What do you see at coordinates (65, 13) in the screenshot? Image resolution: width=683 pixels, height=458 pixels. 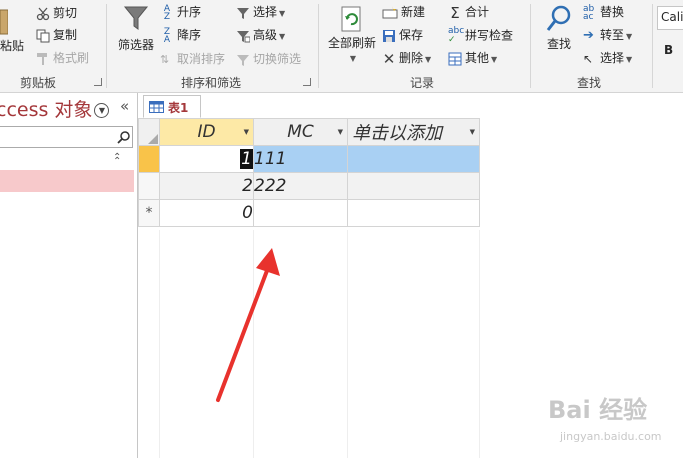 I see `cut-label: 剪切` at bounding box center [65, 13].